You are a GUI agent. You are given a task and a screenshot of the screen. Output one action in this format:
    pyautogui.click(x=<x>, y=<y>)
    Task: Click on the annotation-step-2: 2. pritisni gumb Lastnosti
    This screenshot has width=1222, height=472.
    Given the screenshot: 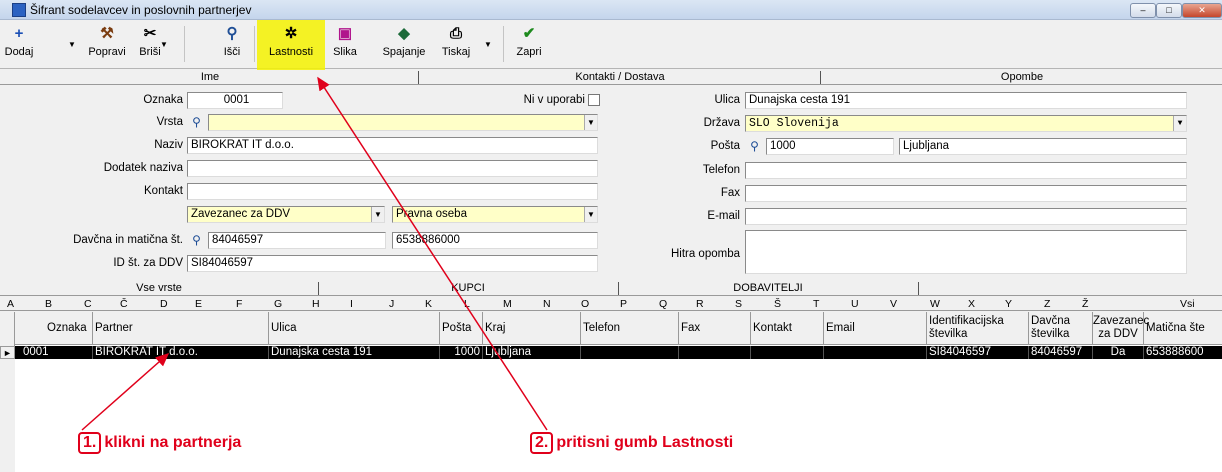 What is the action you would take?
    pyautogui.click(x=631, y=443)
    